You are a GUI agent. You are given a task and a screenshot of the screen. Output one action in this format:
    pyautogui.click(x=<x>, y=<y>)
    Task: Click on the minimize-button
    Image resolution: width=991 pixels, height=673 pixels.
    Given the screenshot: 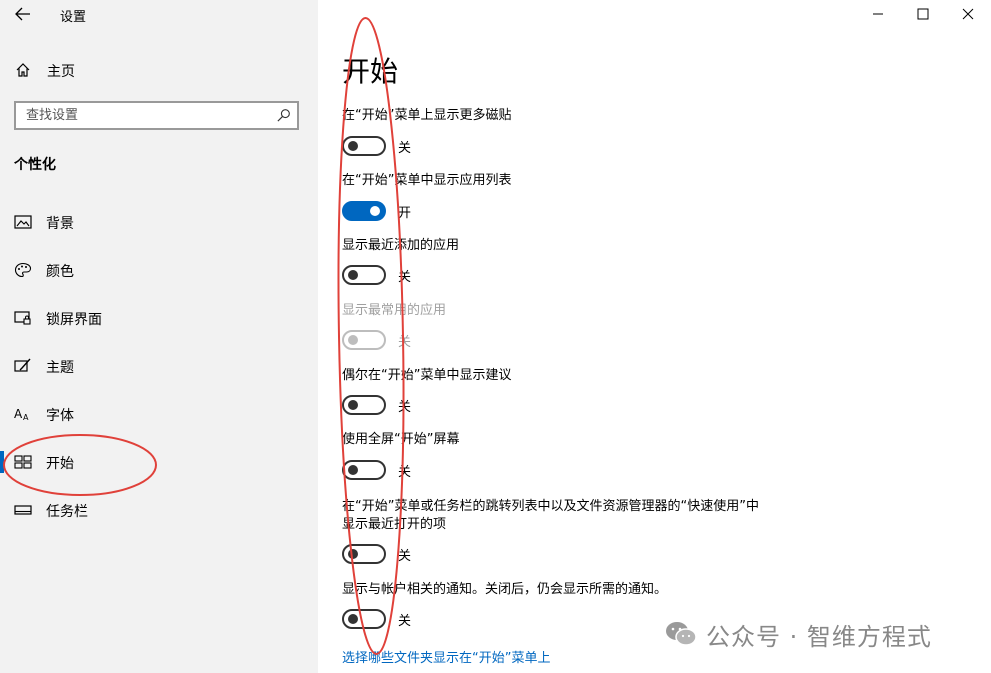 What is the action you would take?
    pyautogui.click(x=878, y=14)
    